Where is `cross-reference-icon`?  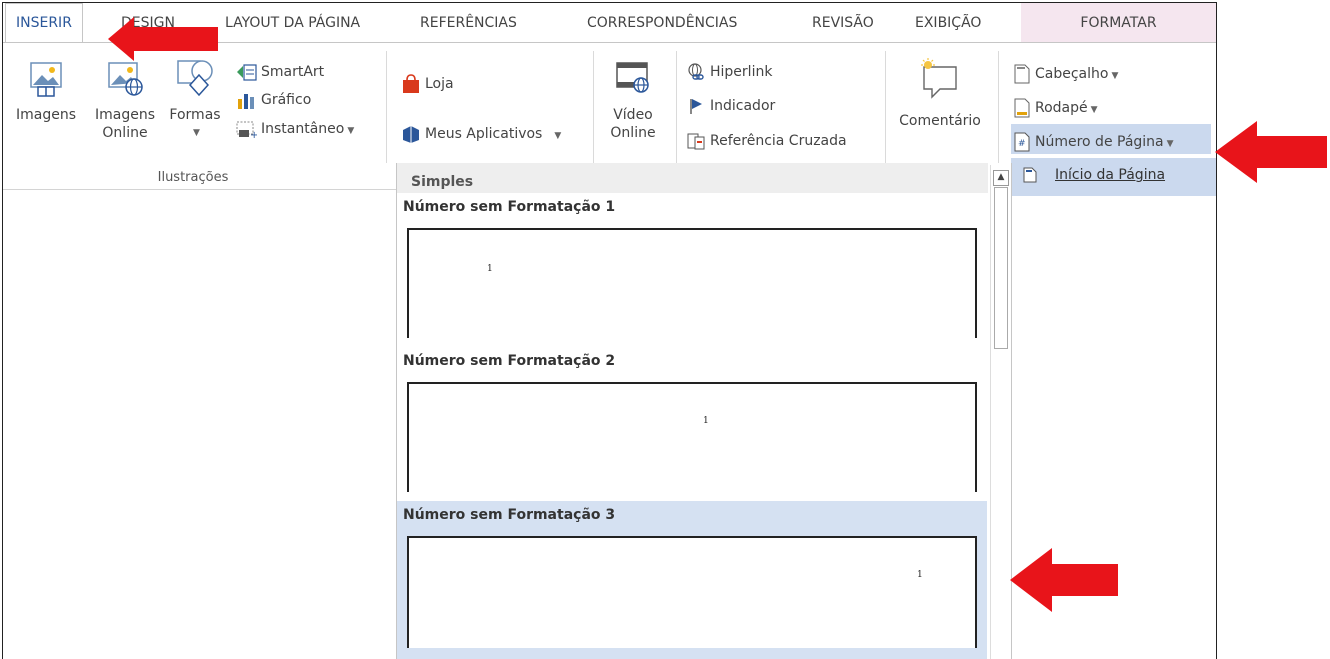 cross-reference-icon is located at coordinates (696, 141).